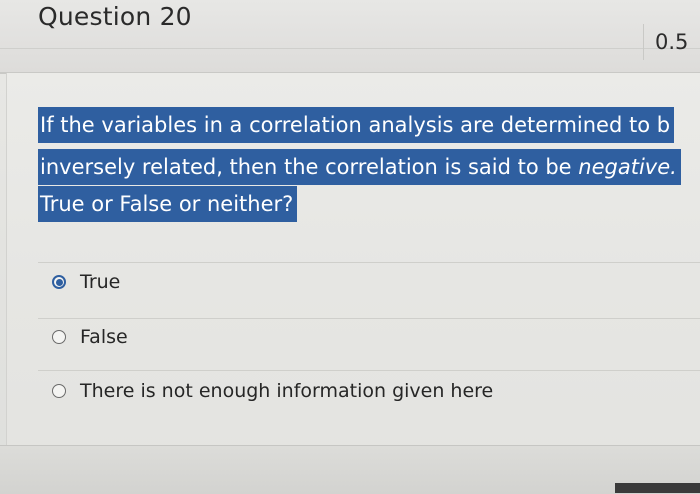 The image size is (700, 494). Describe the element at coordinates (350, 469) in the screenshot. I see `card-bottom-edge` at that location.